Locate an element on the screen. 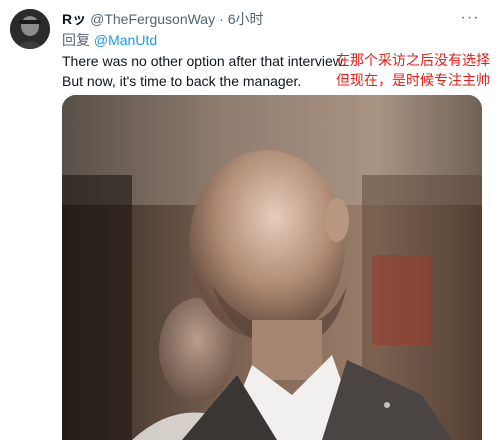 This screenshot has height=440, width=500. reply-mention-link: @ManUtd is located at coordinates (125, 40).